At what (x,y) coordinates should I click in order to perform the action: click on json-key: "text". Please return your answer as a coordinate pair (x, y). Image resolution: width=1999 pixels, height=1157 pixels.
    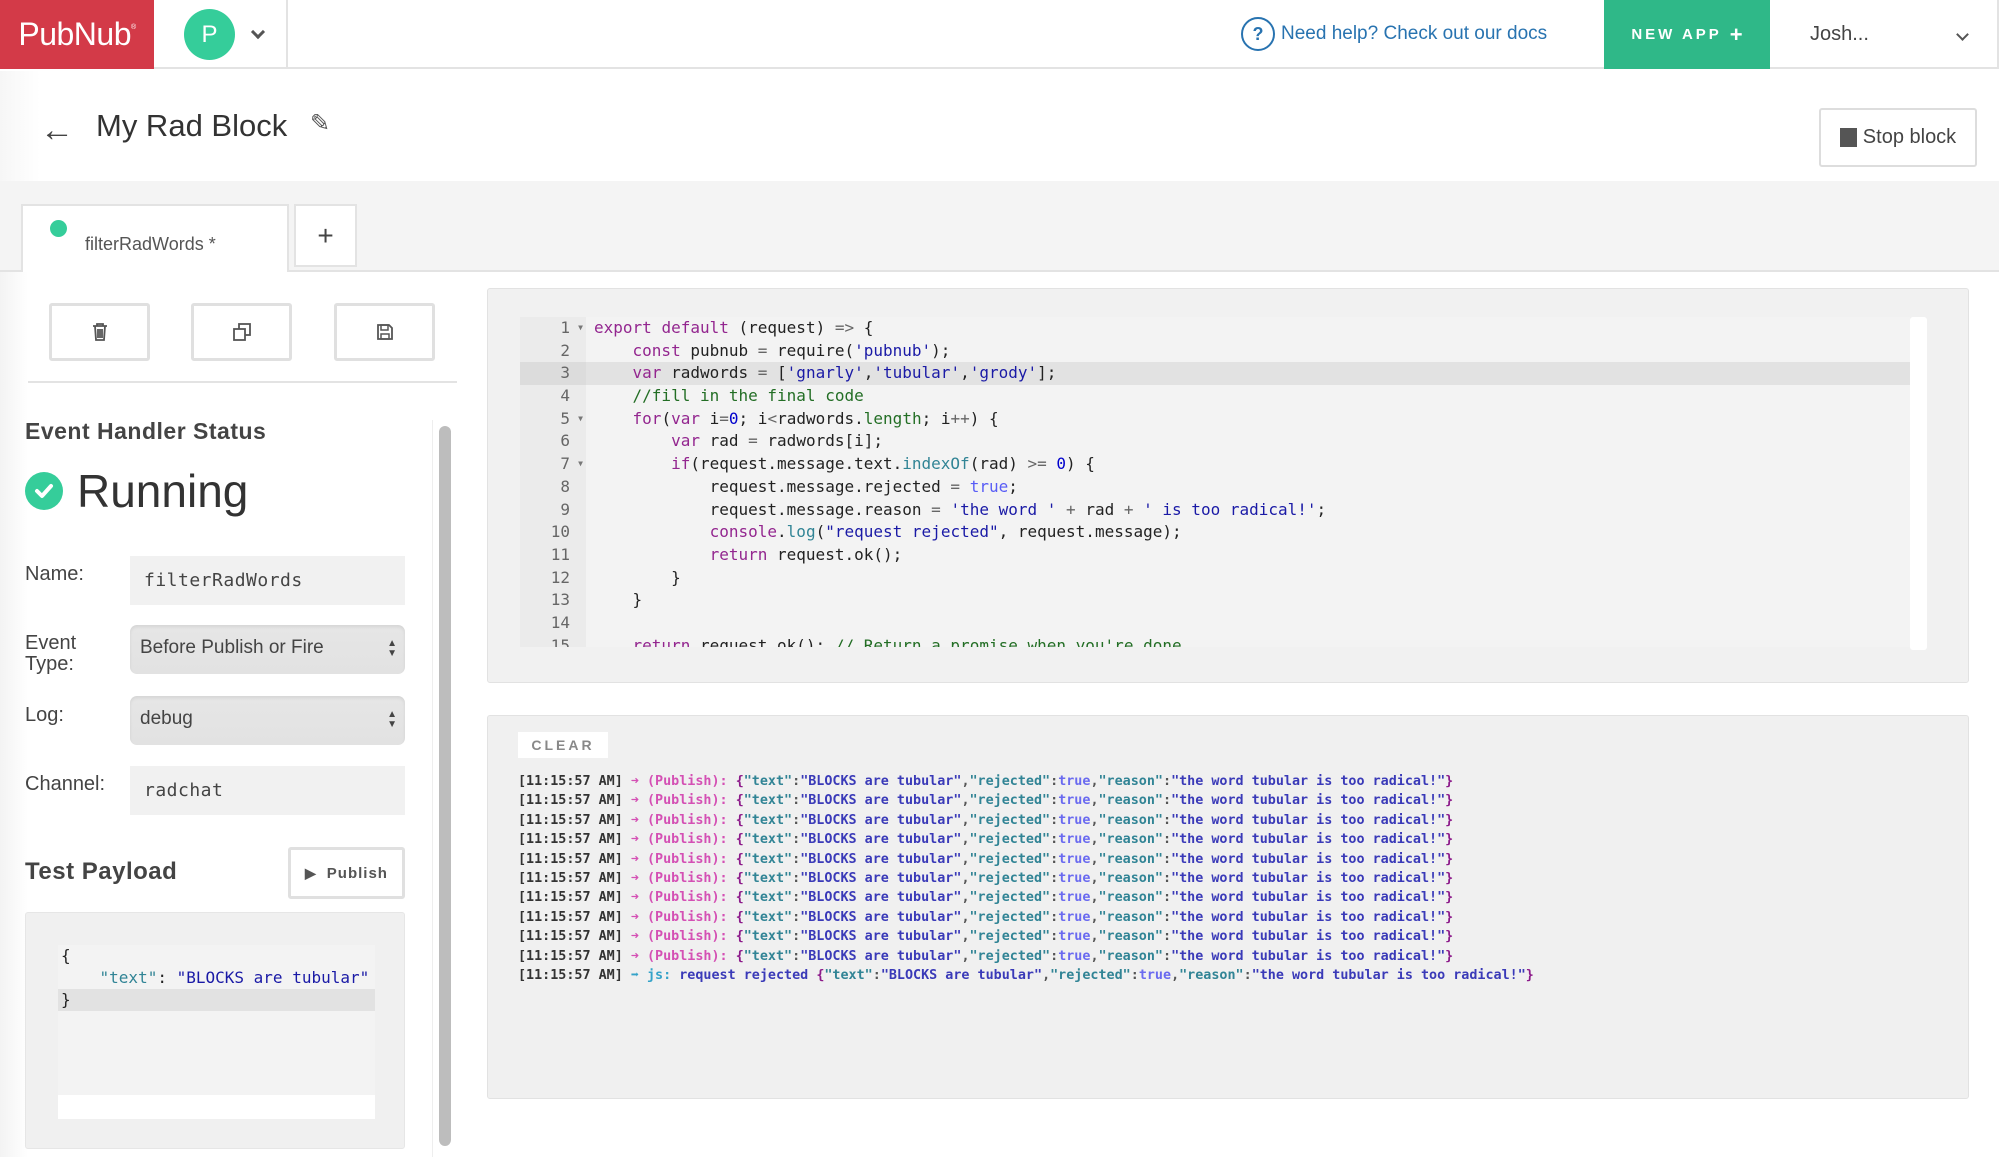
    Looking at the image, I should click on (768, 937).